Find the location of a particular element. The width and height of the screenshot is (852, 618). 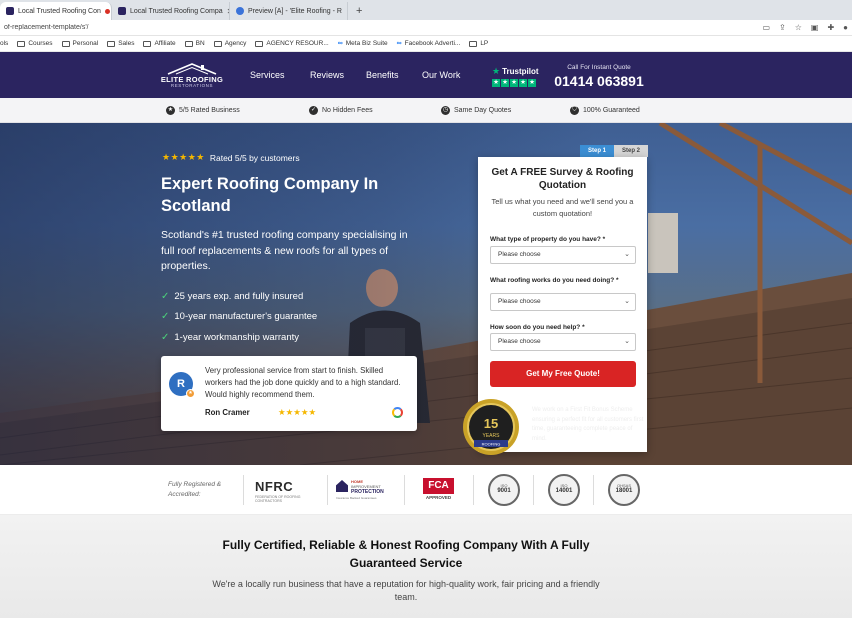

trust-item: ⛉ 100% Guaranteed is located at coordinates (605, 110).